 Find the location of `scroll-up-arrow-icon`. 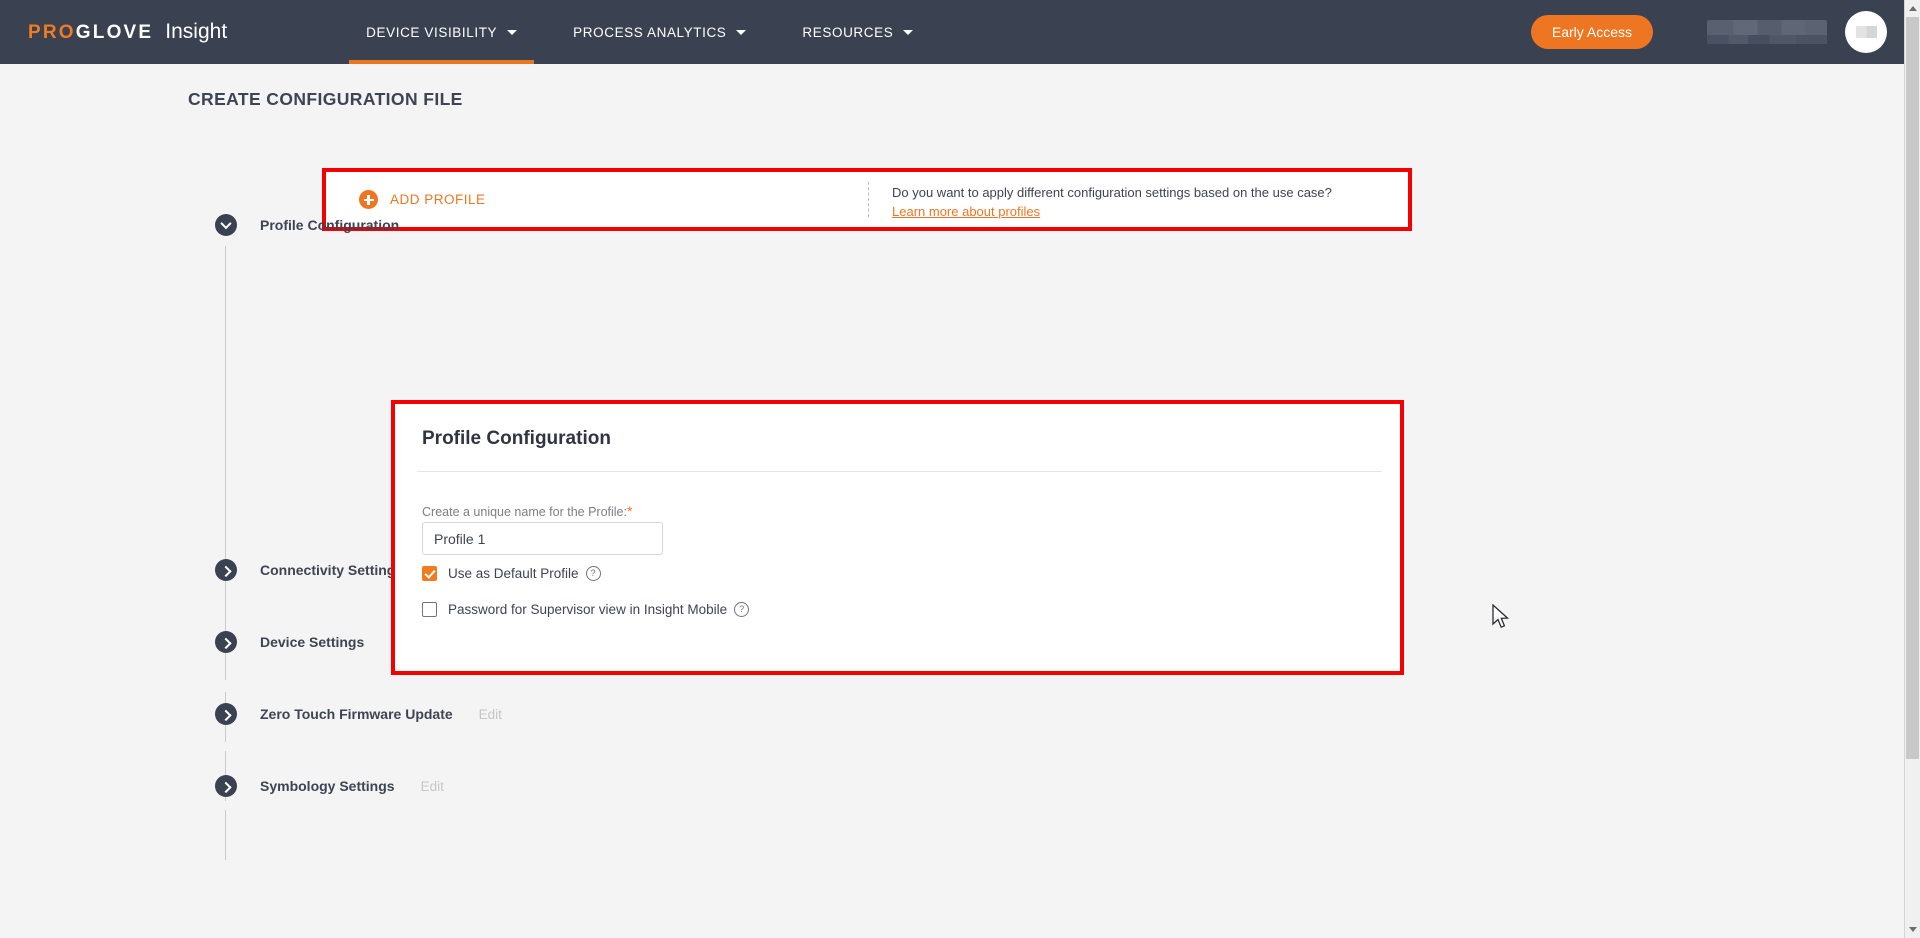

scroll-up-arrow-icon is located at coordinates (1912, 8).